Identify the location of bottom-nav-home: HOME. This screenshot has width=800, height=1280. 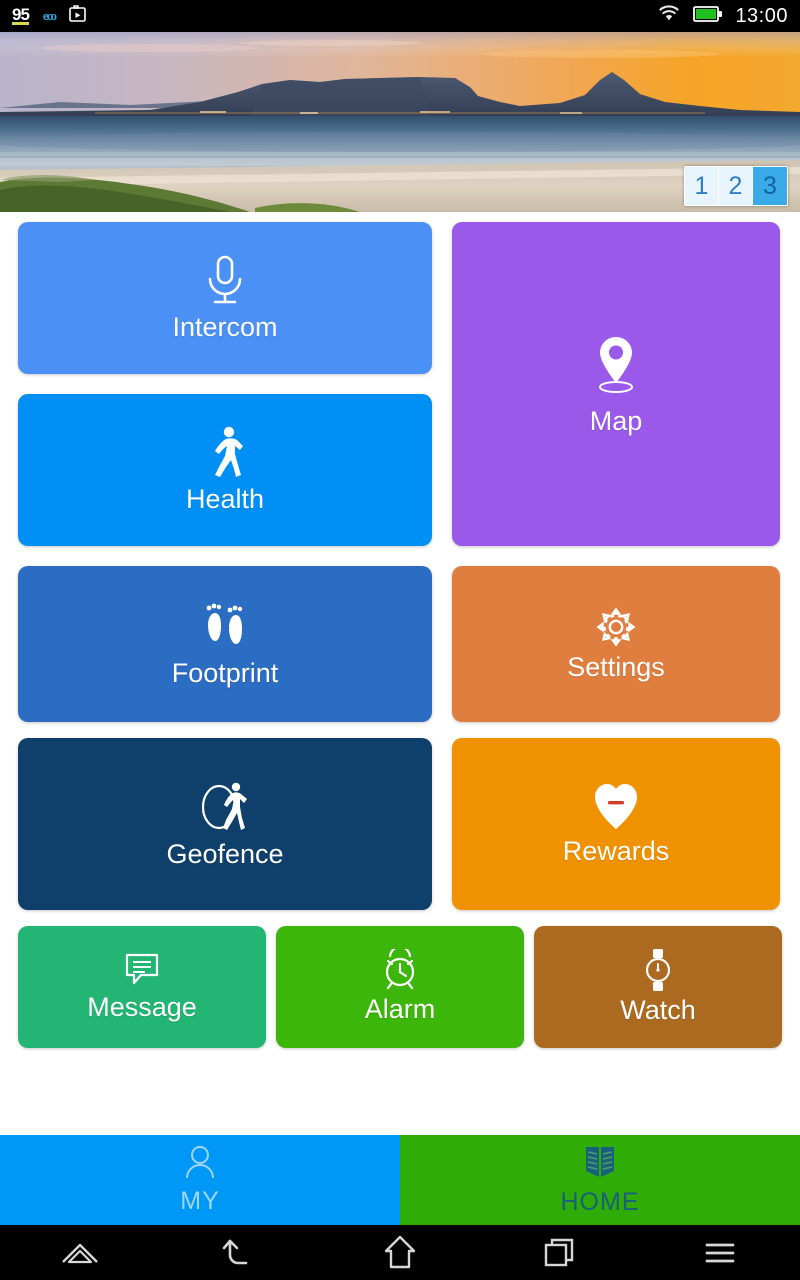
(600, 1180).